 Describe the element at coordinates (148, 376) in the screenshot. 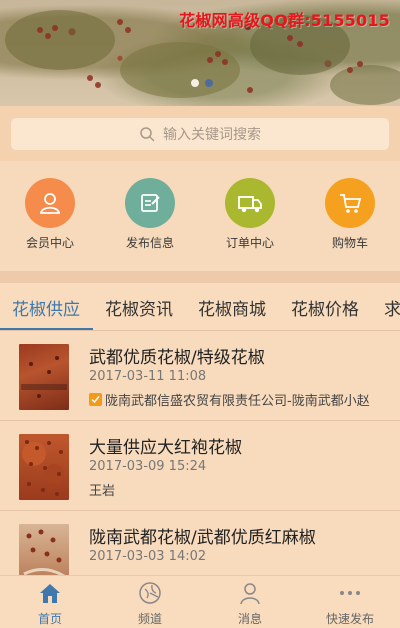

I see `item-date: 2017-03-11 11:08` at that location.